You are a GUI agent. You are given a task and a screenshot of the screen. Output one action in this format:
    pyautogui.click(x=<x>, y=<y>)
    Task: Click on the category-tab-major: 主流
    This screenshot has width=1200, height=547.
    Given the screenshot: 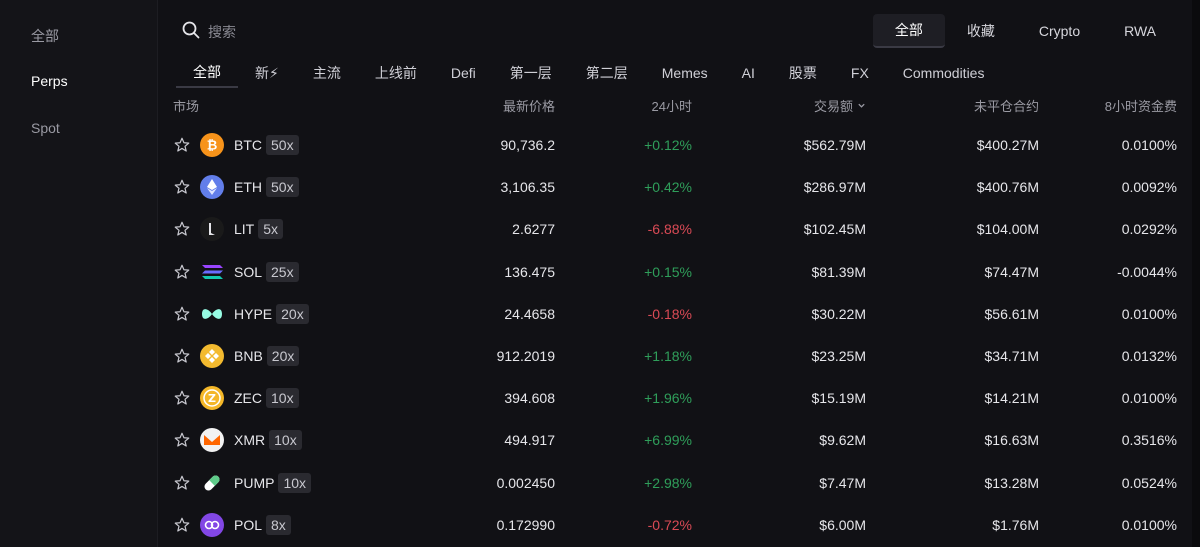 What is the action you would take?
    pyautogui.click(x=327, y=73)
    